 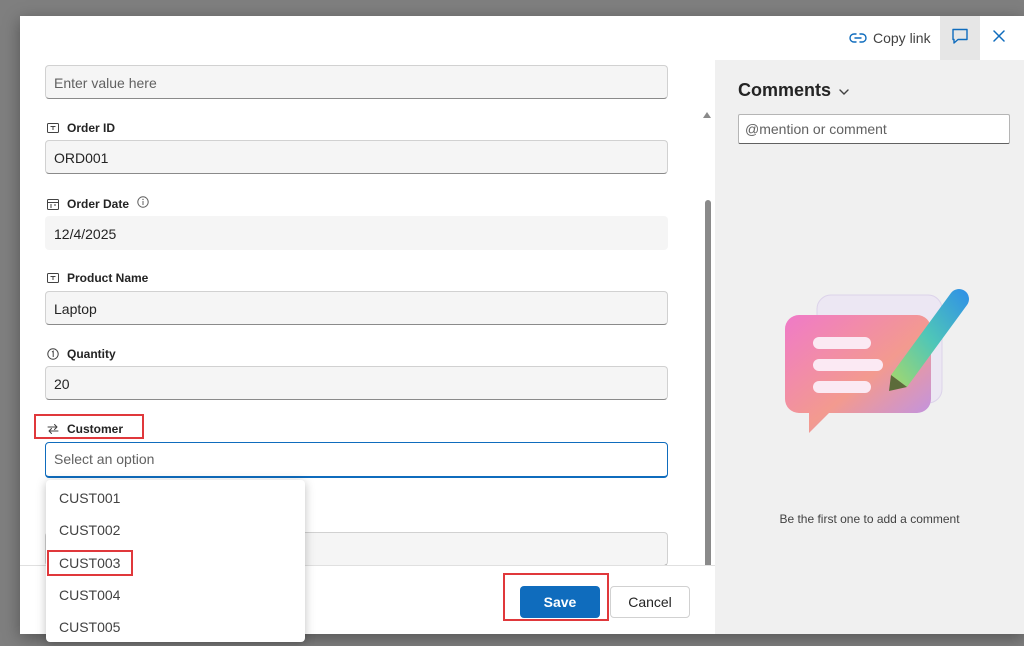 I want to click on copy-link-button: Copy link, so click(x=890, y=38).